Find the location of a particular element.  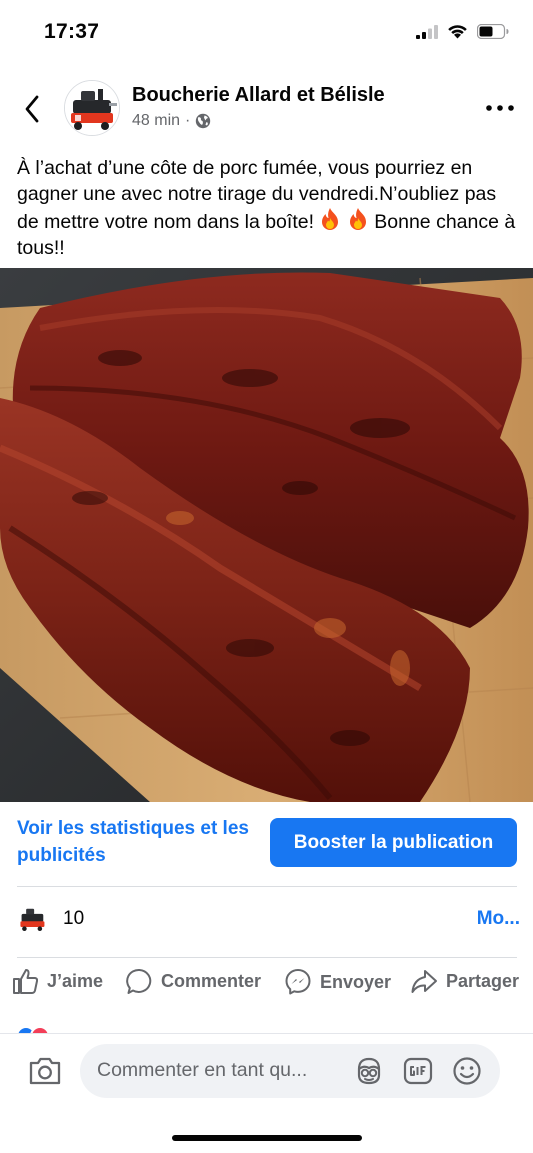

reactor-avatar is located at coordinates (33, 919).